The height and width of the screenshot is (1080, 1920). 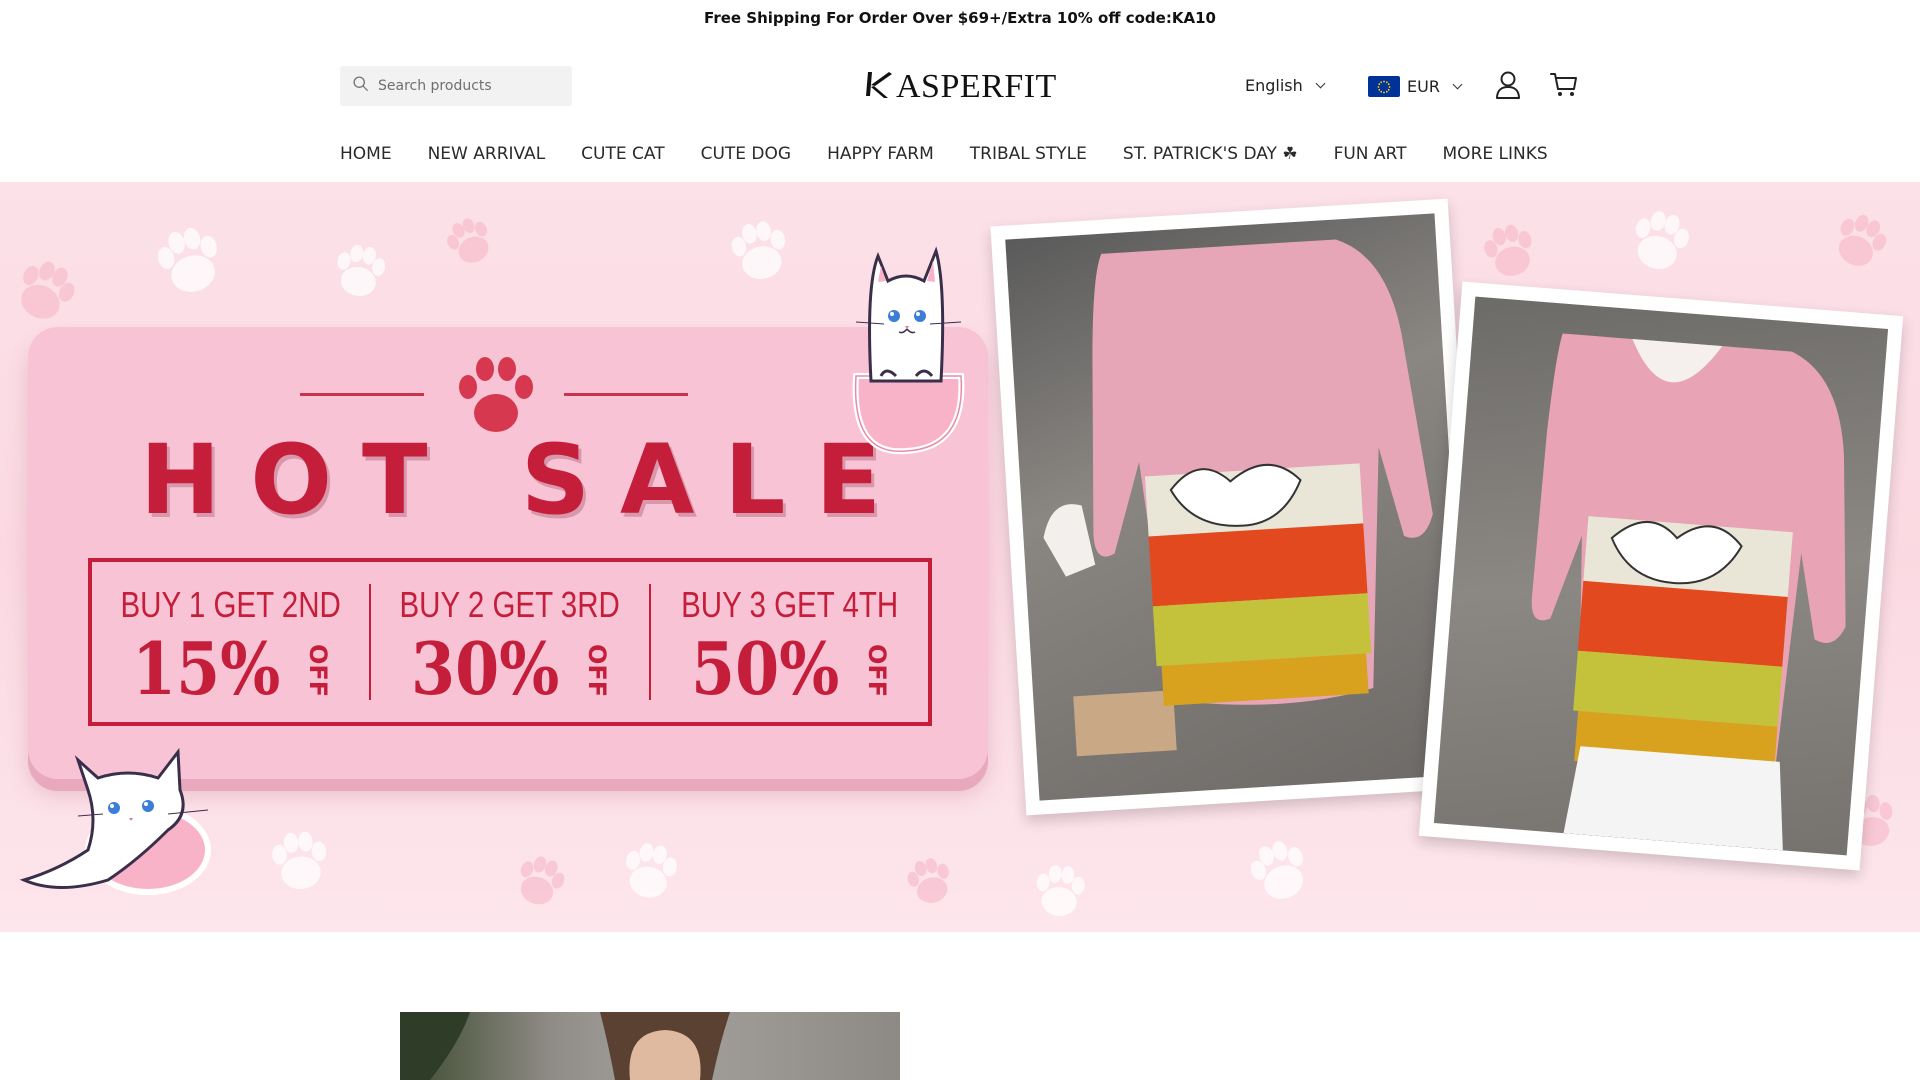 I want to click on account-icon, so click(x=1508, y=85).